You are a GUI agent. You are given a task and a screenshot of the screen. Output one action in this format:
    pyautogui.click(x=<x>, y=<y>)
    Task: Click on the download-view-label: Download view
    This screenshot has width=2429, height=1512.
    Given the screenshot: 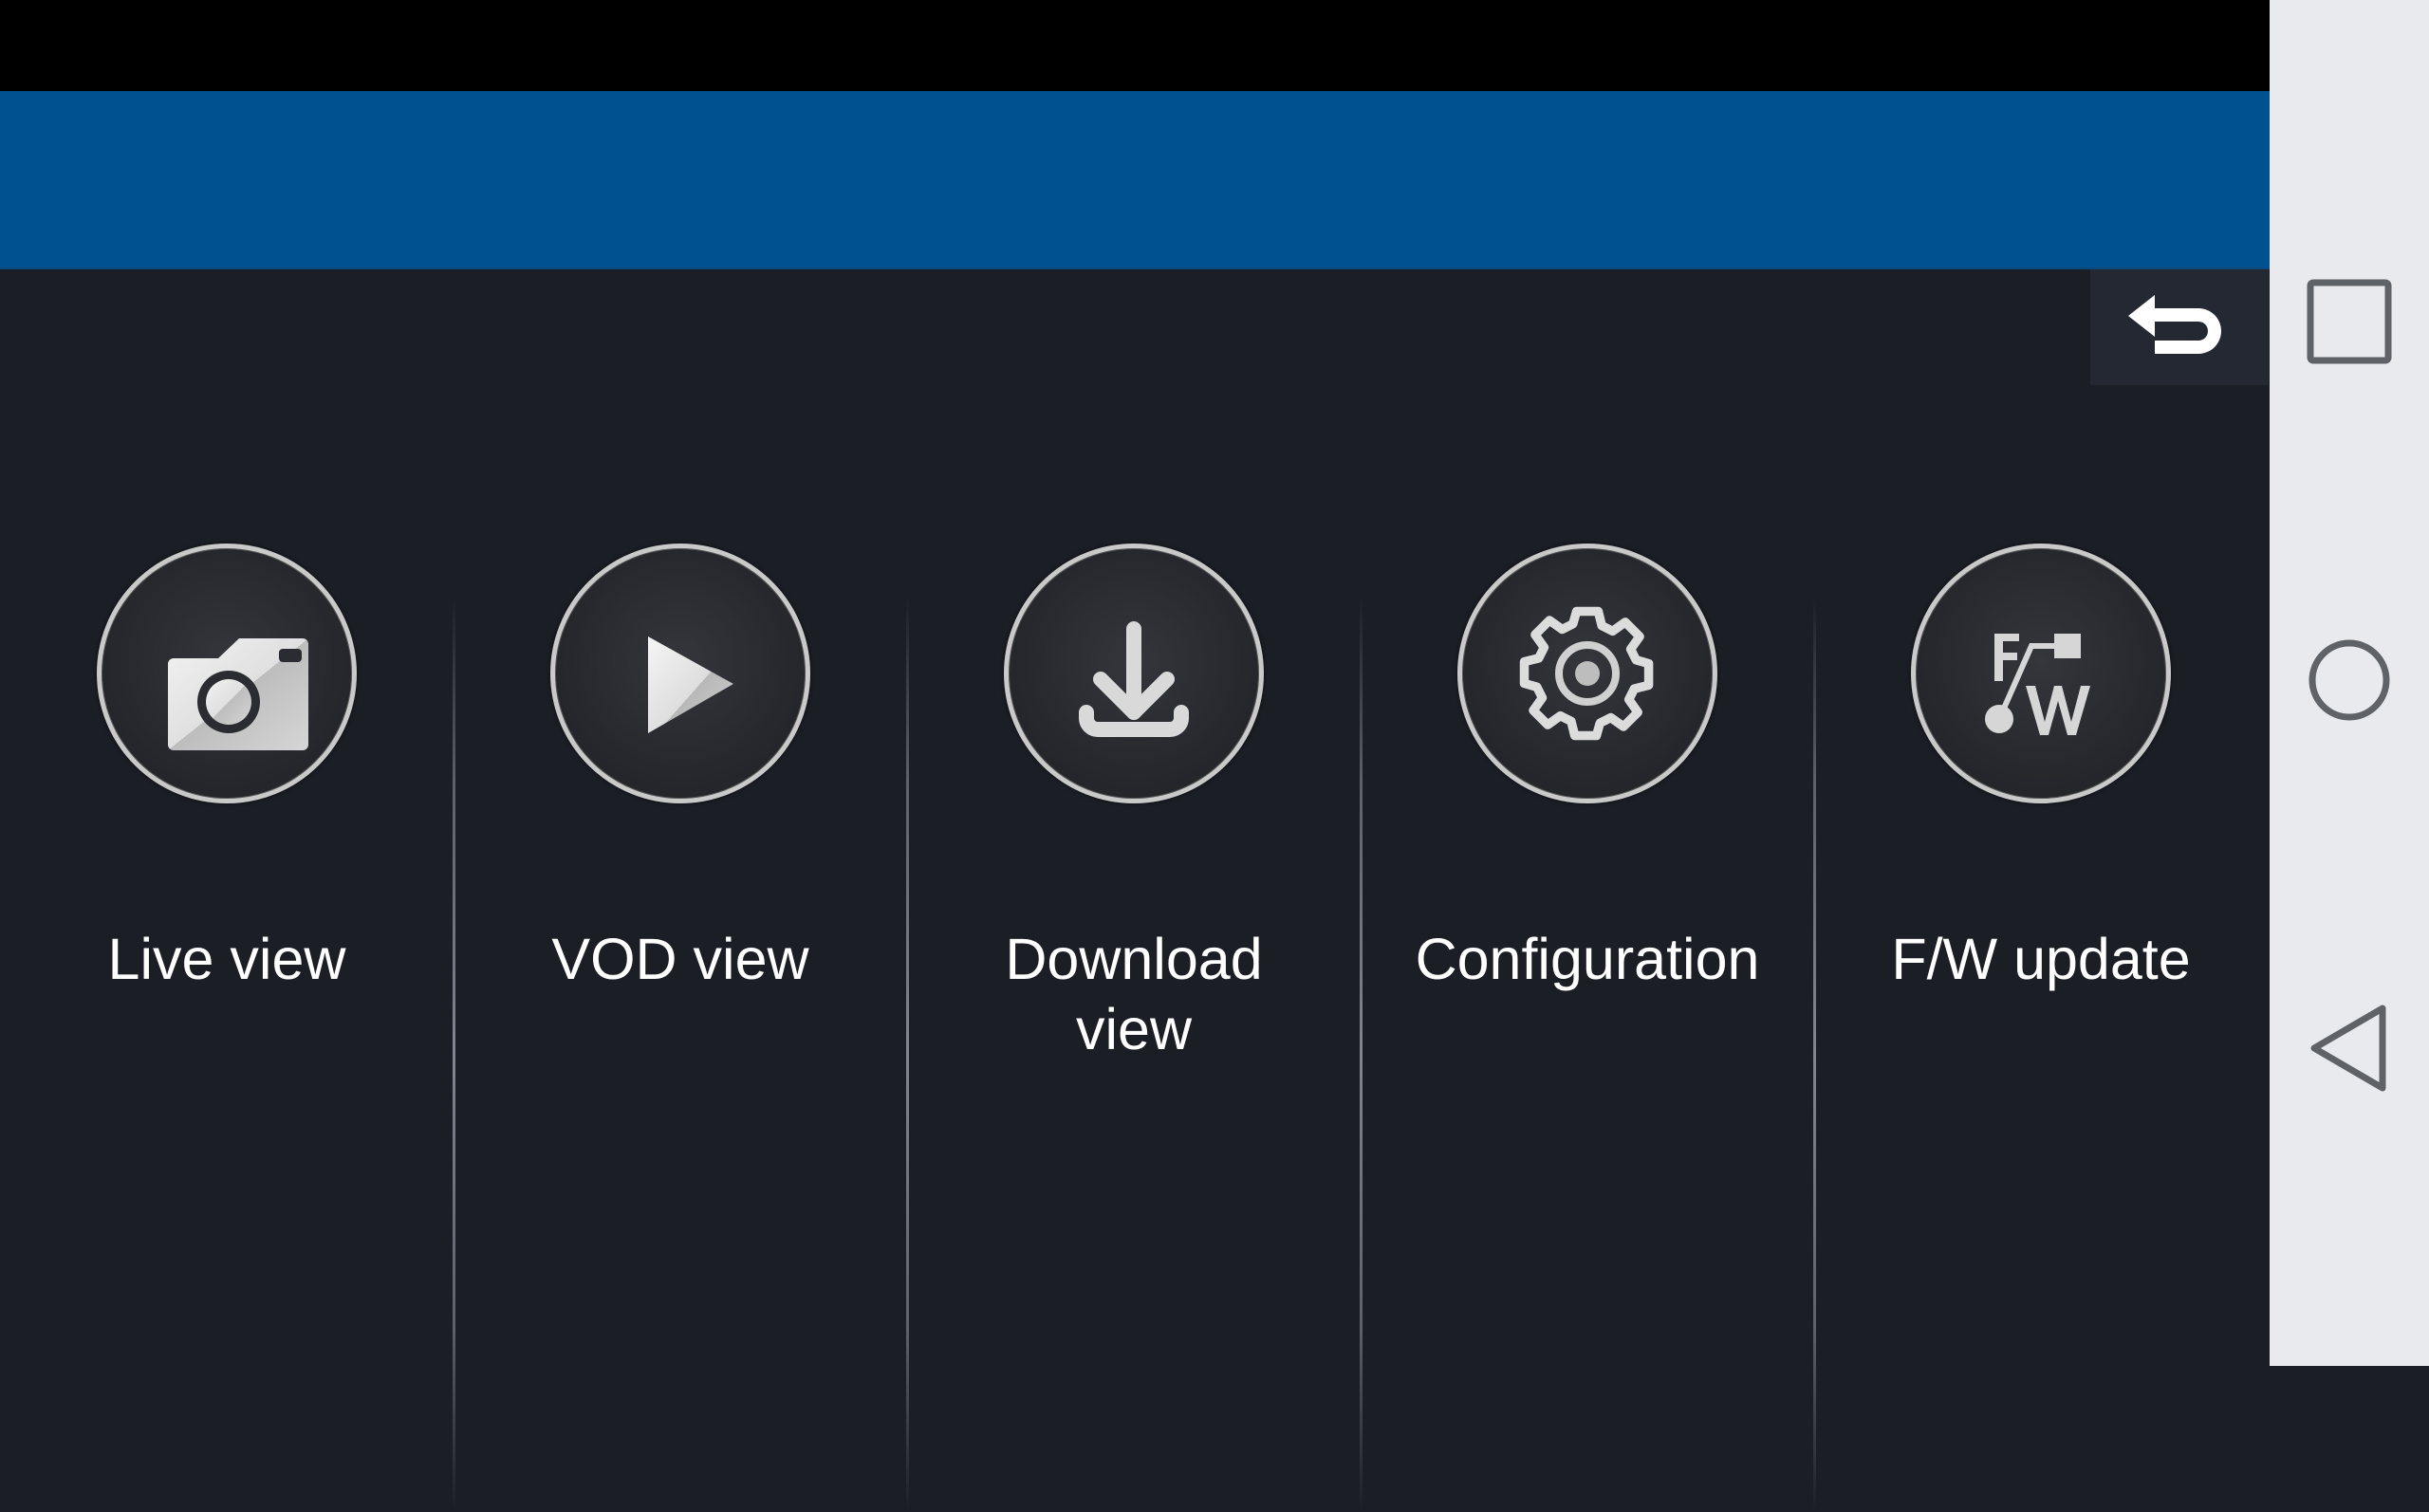 What is the action you would take?
    pyautogui.click(x=1134, y=994)
    